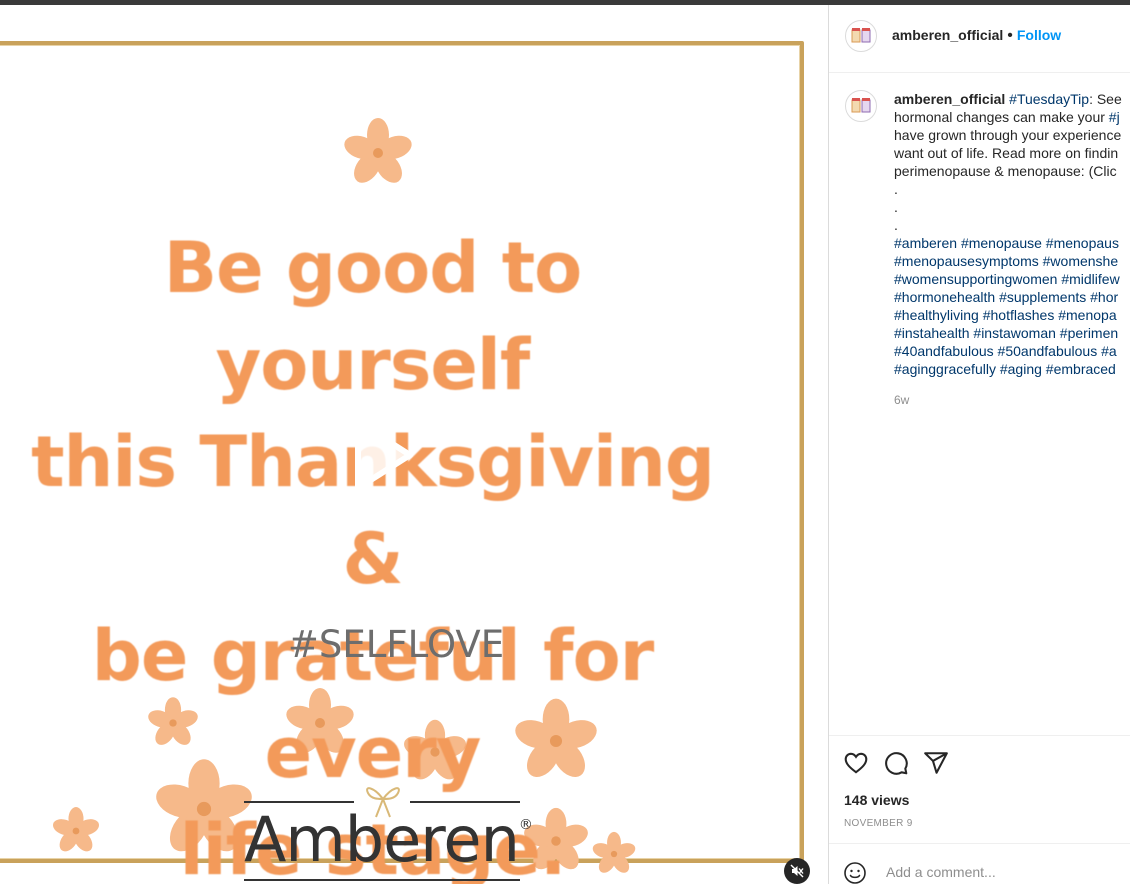 This screenshot has height=884, width=1130. Describe the element at coordinates (1001, 243) in the screenshot. I see `hashtag-link: #menopause` at that location.